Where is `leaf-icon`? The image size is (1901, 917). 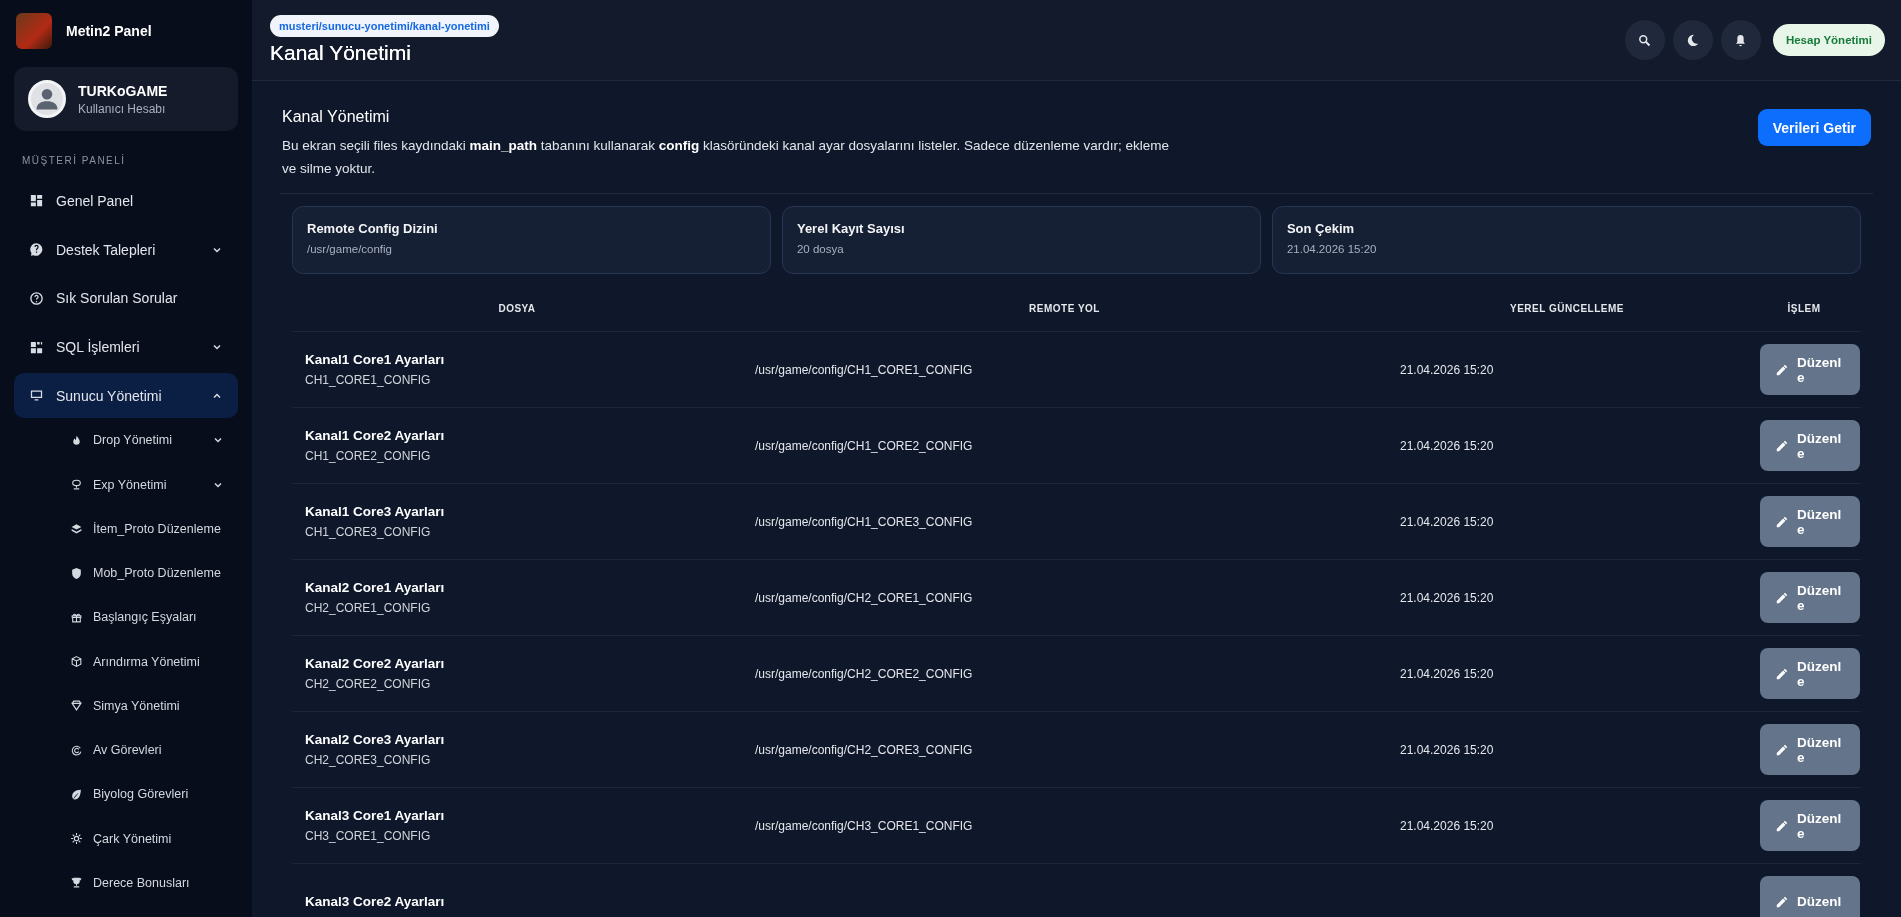 leaf-icon is located at coordinates (76, 794).